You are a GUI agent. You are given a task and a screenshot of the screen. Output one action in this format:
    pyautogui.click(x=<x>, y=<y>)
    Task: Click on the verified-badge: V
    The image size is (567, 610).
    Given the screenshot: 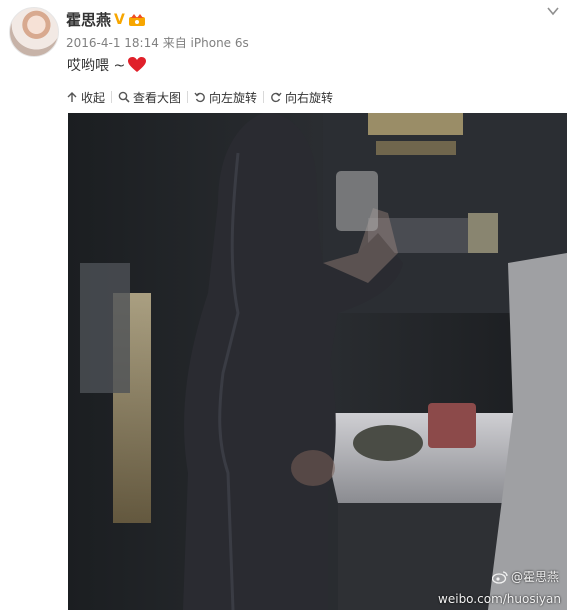 What is the action you would take?
    pyautogui.click(x=119, y=19)
    